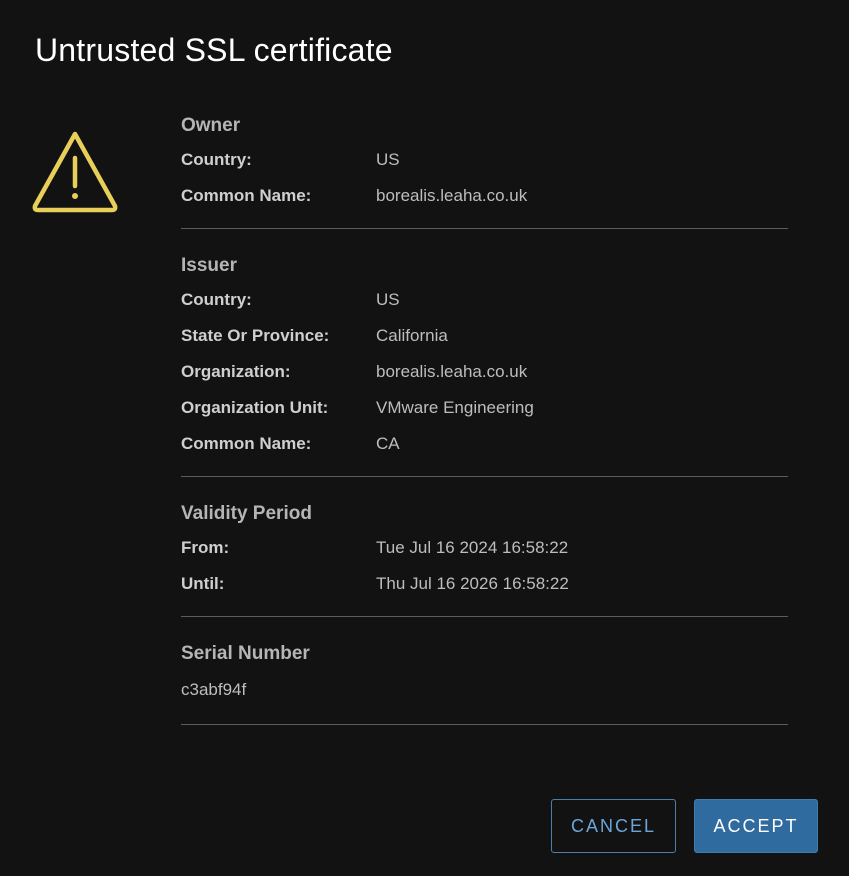  What do you see at coordinates (214, 50) in the screenshot?
I see `dialog-title: Untrusted SSL certificate` at bounding box center [214, 50].